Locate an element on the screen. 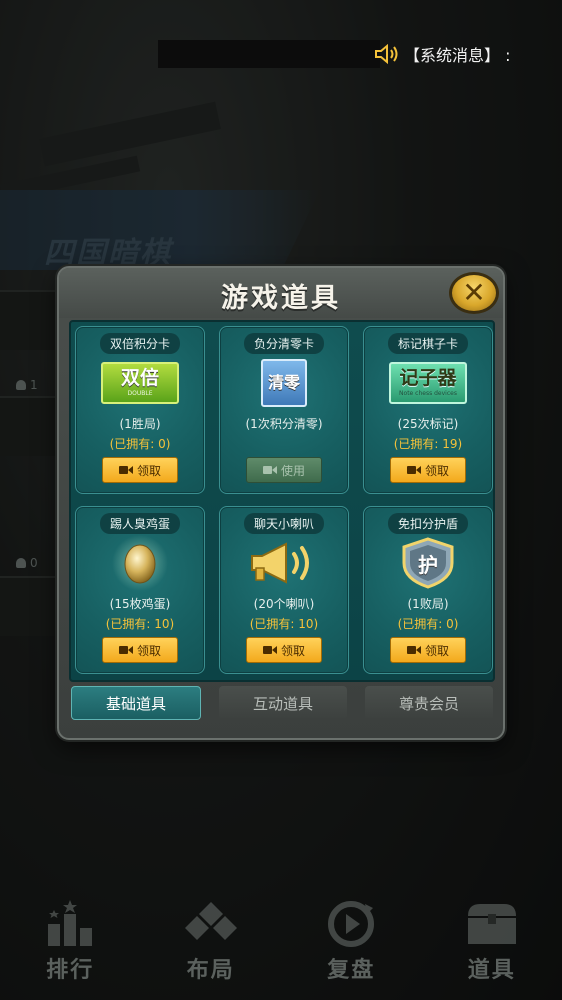  mark-card-art-subtext: Note chess devices is located at coordinates (428, 393).